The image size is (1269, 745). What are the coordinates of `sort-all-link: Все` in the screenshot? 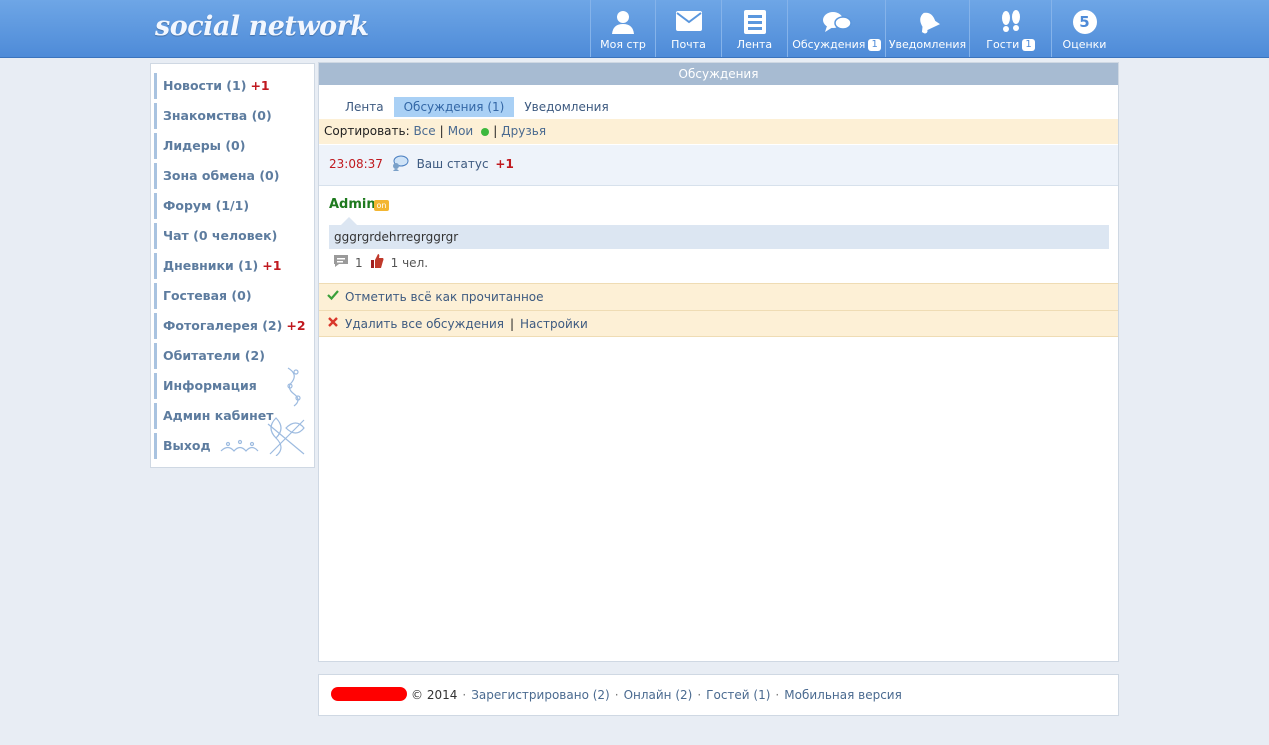 It's located at (424, 131).